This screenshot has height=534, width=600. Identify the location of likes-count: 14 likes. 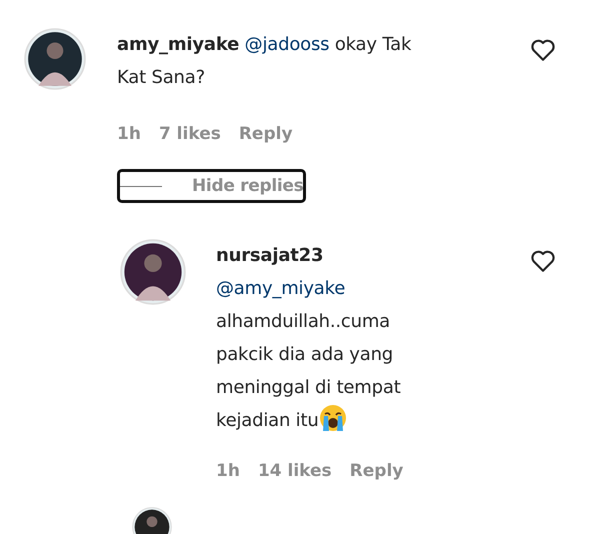
(295, 471).